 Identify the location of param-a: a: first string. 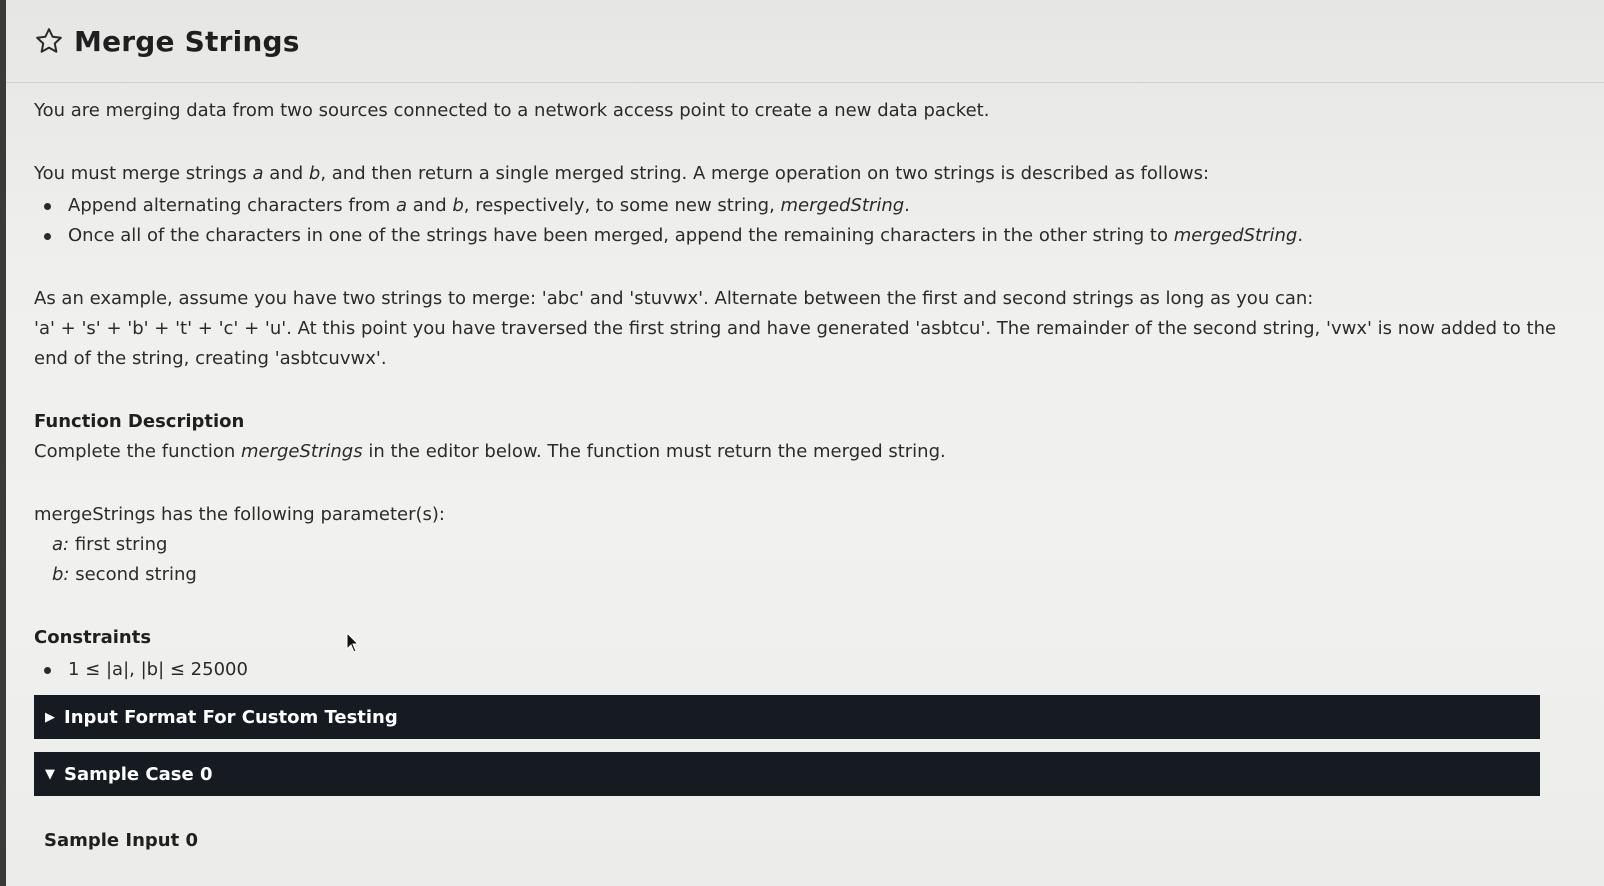
(110, 544).